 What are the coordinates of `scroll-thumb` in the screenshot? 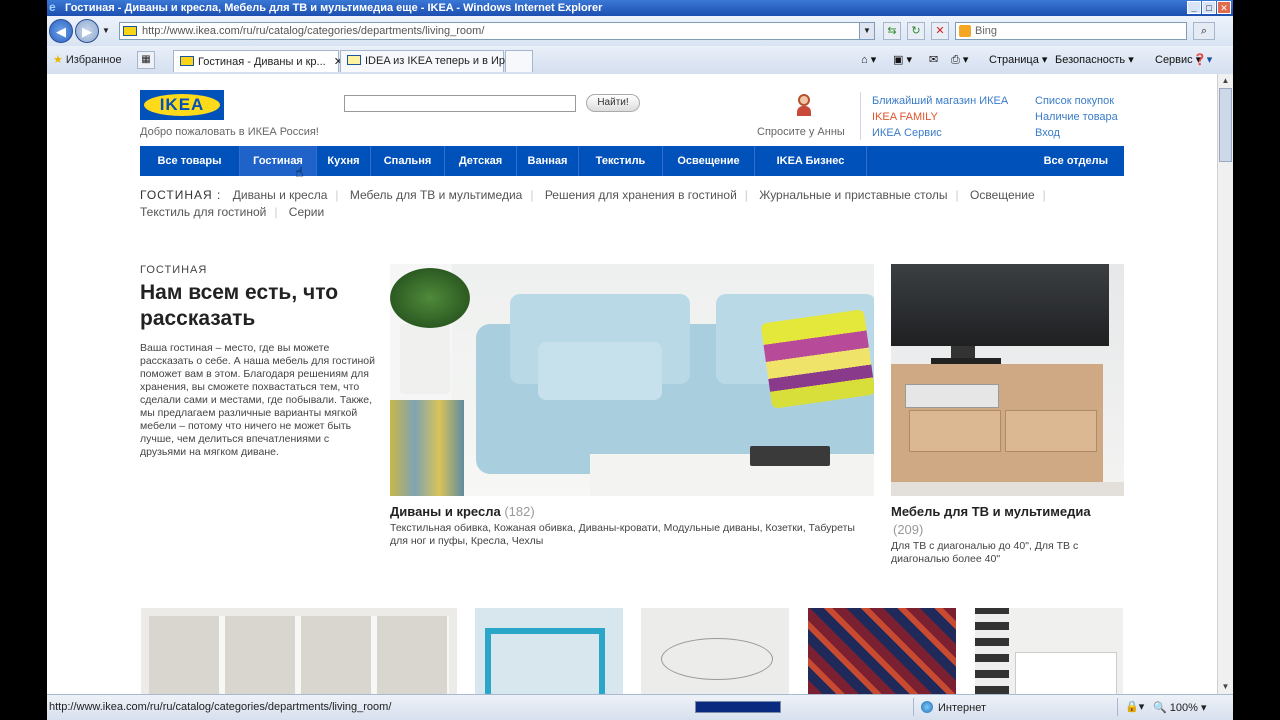 It's located at (1225, 125).